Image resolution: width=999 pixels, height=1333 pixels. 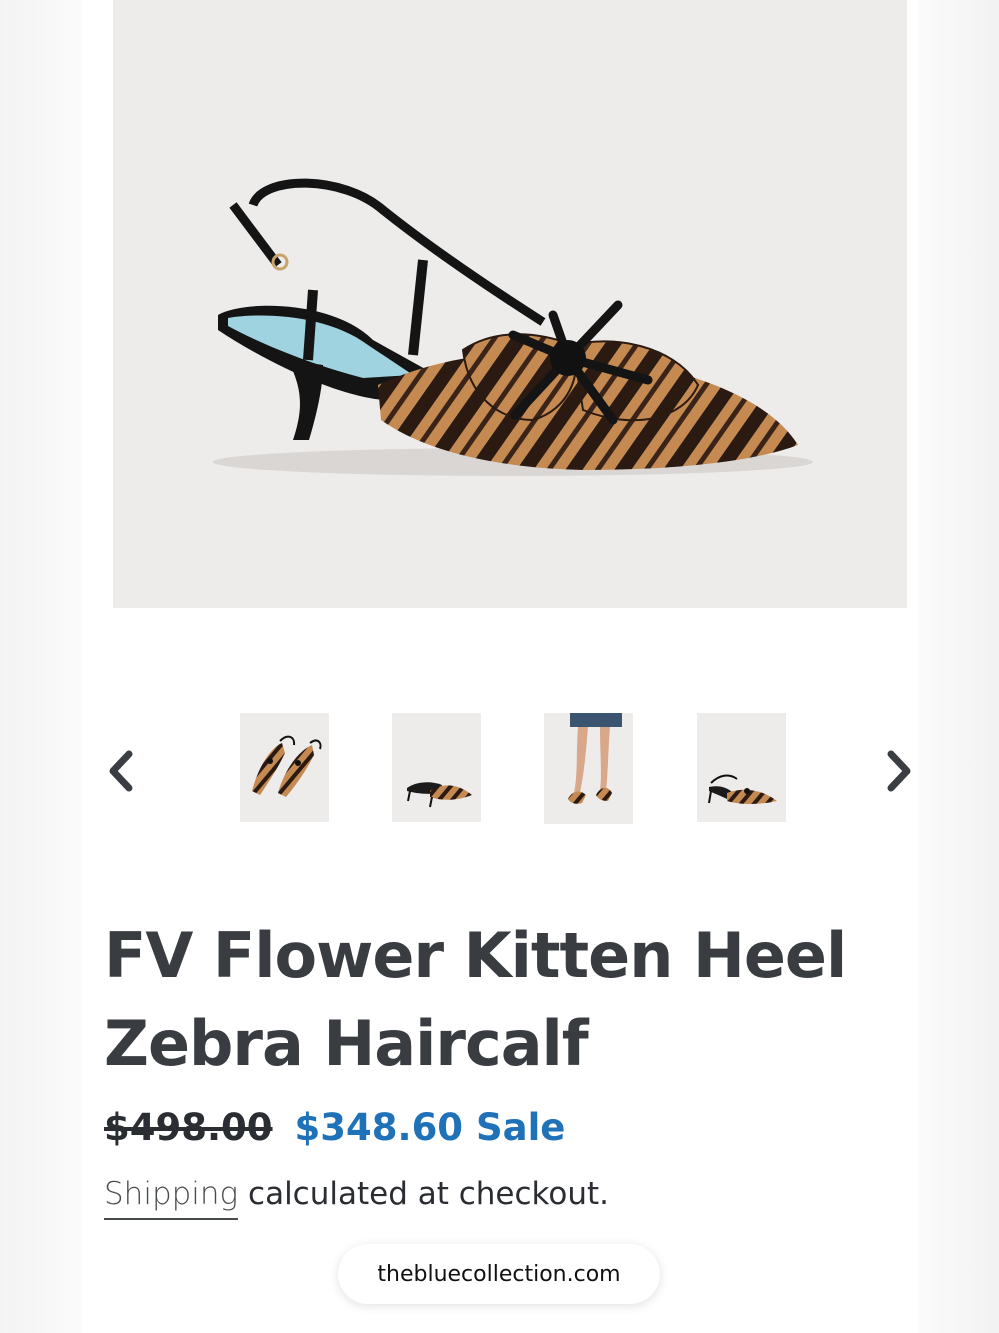 I want to click on shipping-link: Shipping, so click(x=171, y=1198).